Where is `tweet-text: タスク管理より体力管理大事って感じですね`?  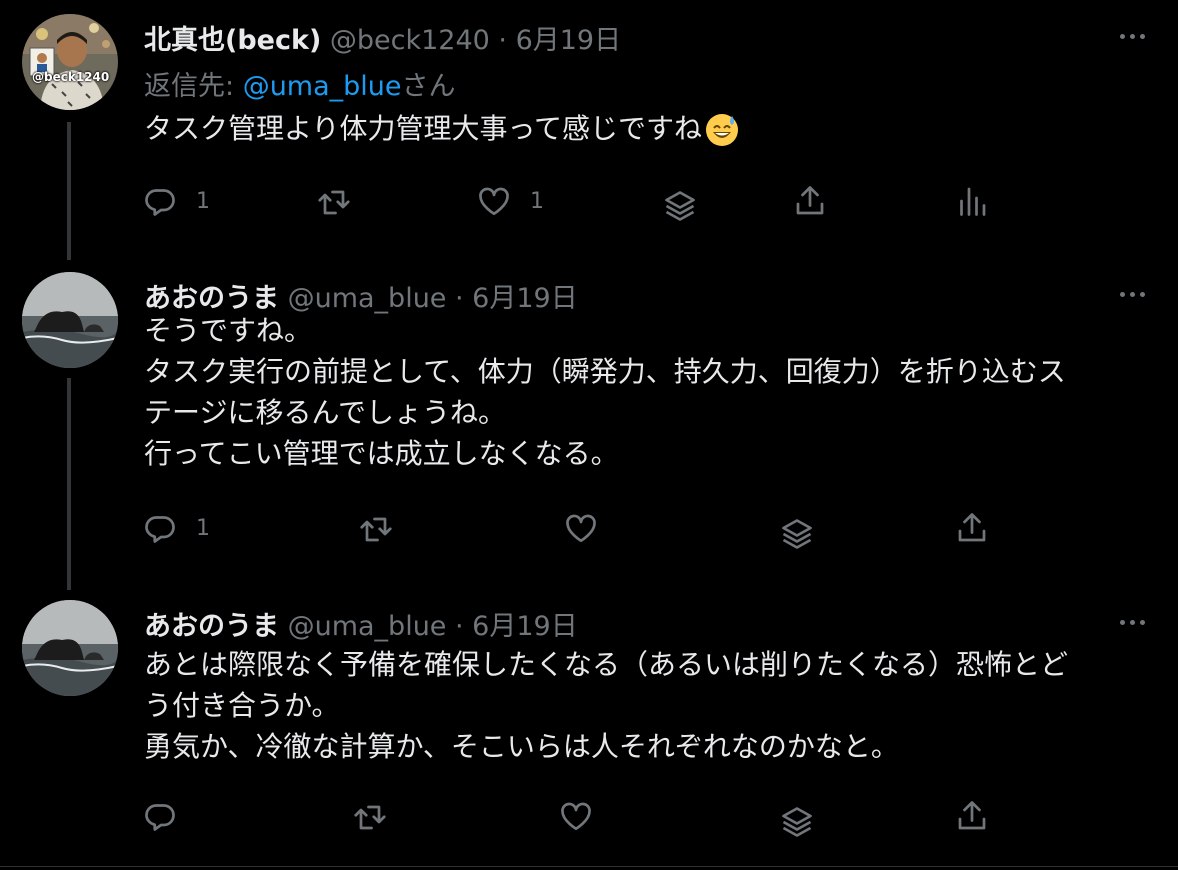 tweet-text: タスク管理より体力管理大事って感じですね is located at coordinates (442, 128).